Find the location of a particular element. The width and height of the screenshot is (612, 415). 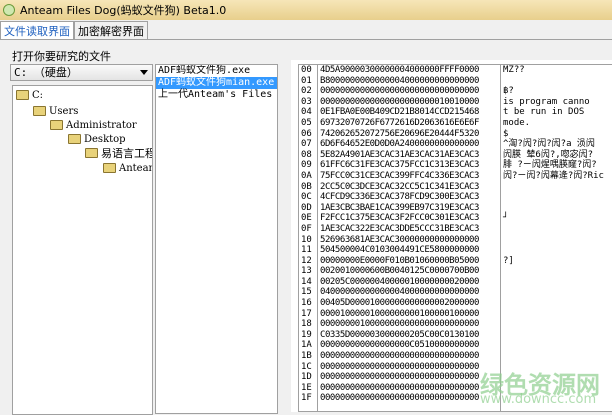

hex-row: 00000000100000000000000000000000 is located at coordinates (399, 324).